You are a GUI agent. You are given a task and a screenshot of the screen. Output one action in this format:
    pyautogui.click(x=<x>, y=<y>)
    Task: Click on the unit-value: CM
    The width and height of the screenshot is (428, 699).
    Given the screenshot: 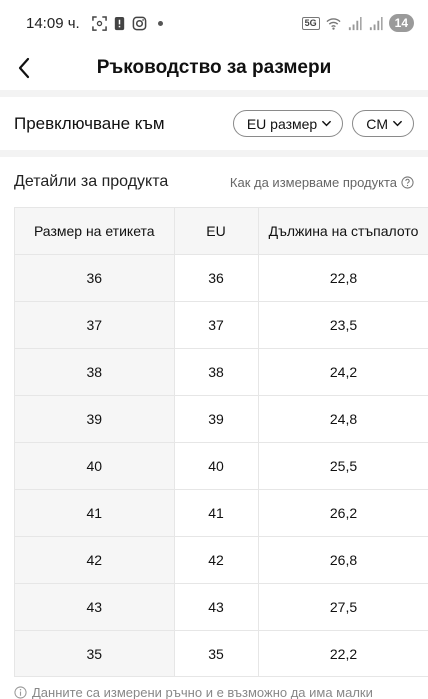 What is the action you would take?
    pyautogui.click(x=377, y=123)
    